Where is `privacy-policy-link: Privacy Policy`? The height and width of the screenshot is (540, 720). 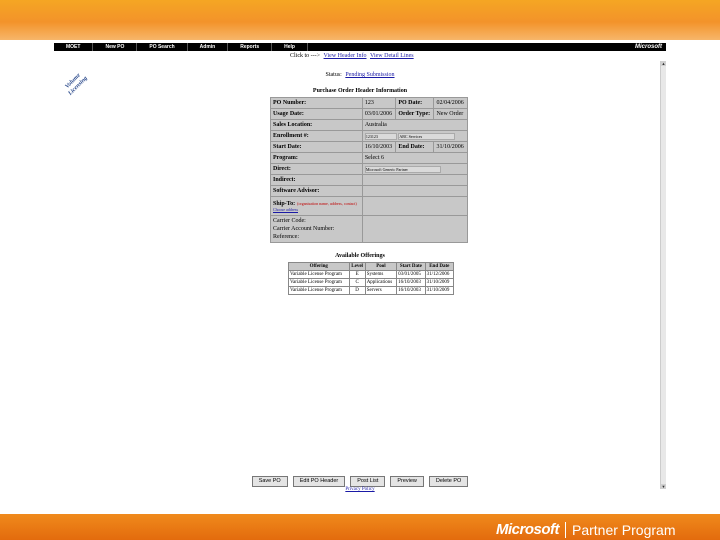
privacy-policy-link: Privacy Policy is located at coordinates (360, 489).